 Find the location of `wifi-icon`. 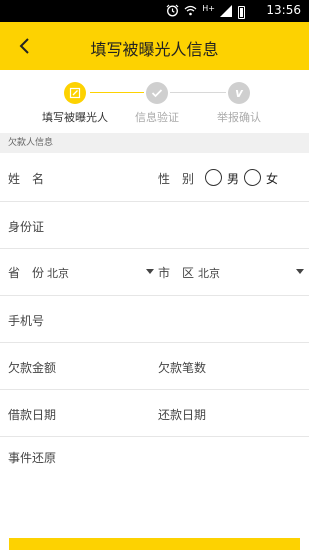

wifi-icon is located at coordinates (190, 12).